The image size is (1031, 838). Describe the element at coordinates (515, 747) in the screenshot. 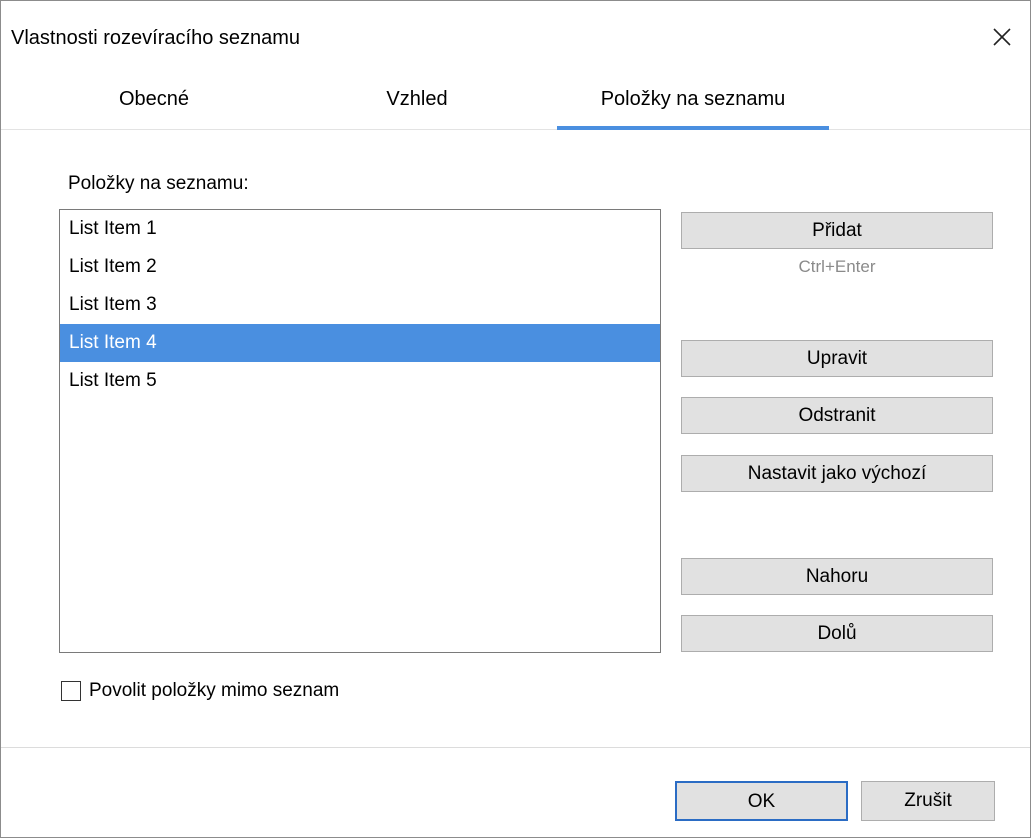

I see `footer-divider` at that location.